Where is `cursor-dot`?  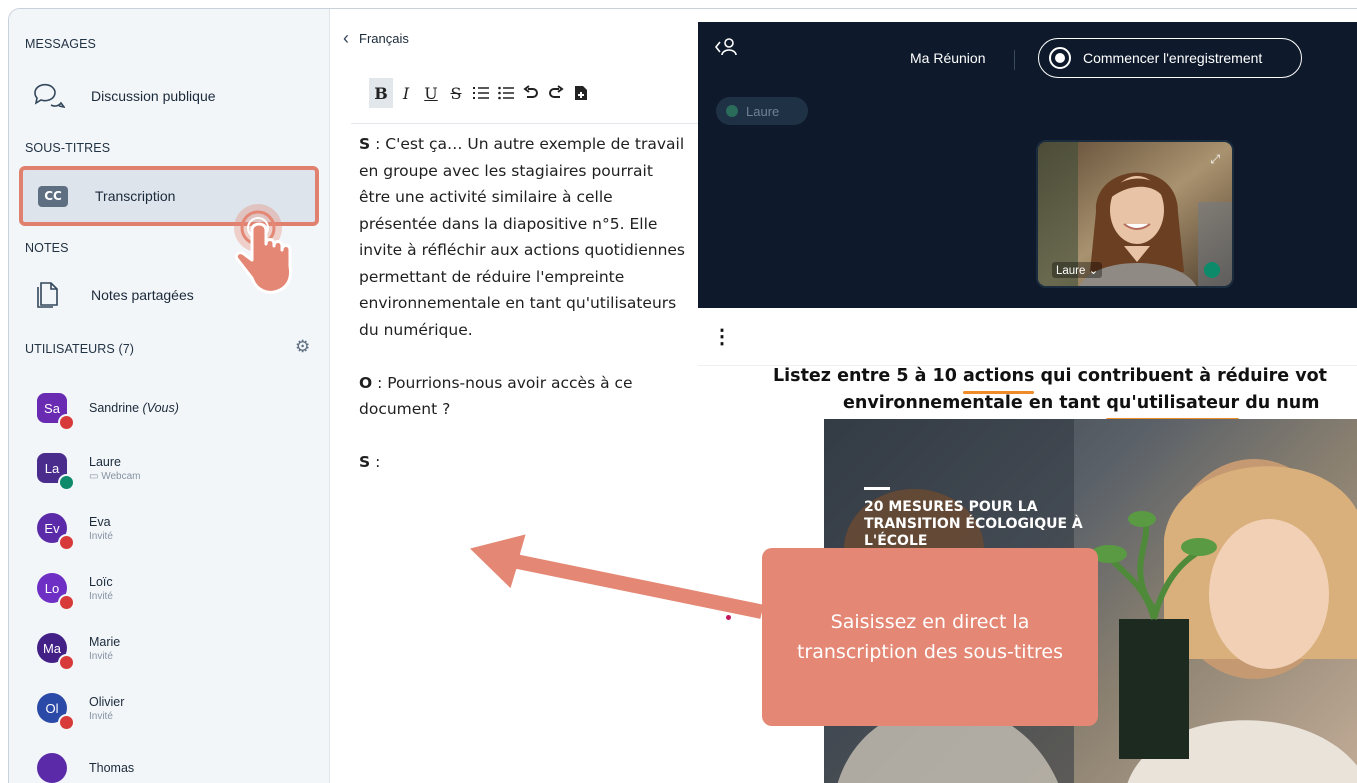
cursor-dot is located at coordinates (728, 617).